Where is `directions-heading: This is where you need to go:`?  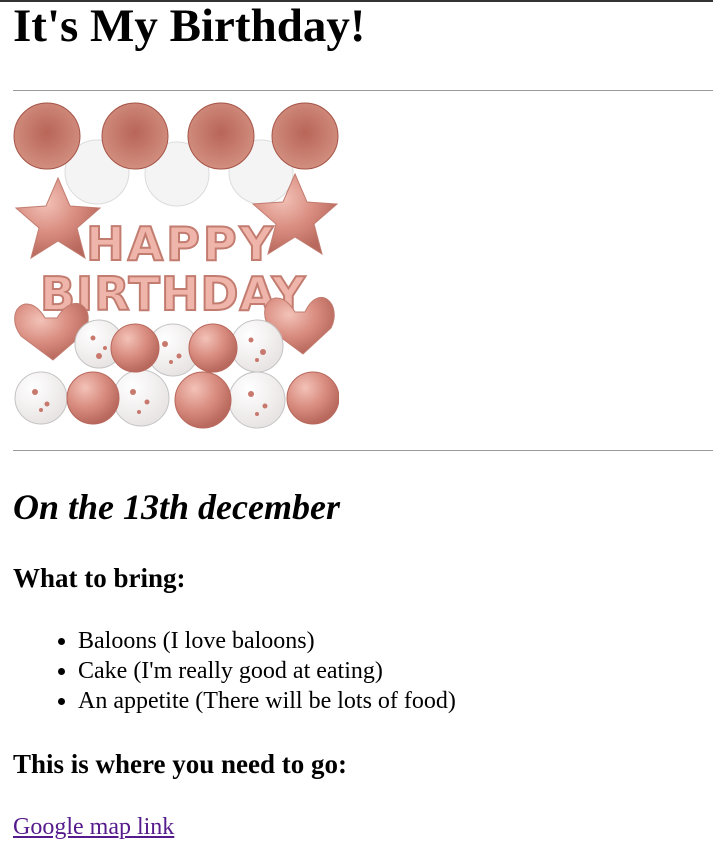
directions-heading: This is where you need to go: is located at coordinates (180, 764).